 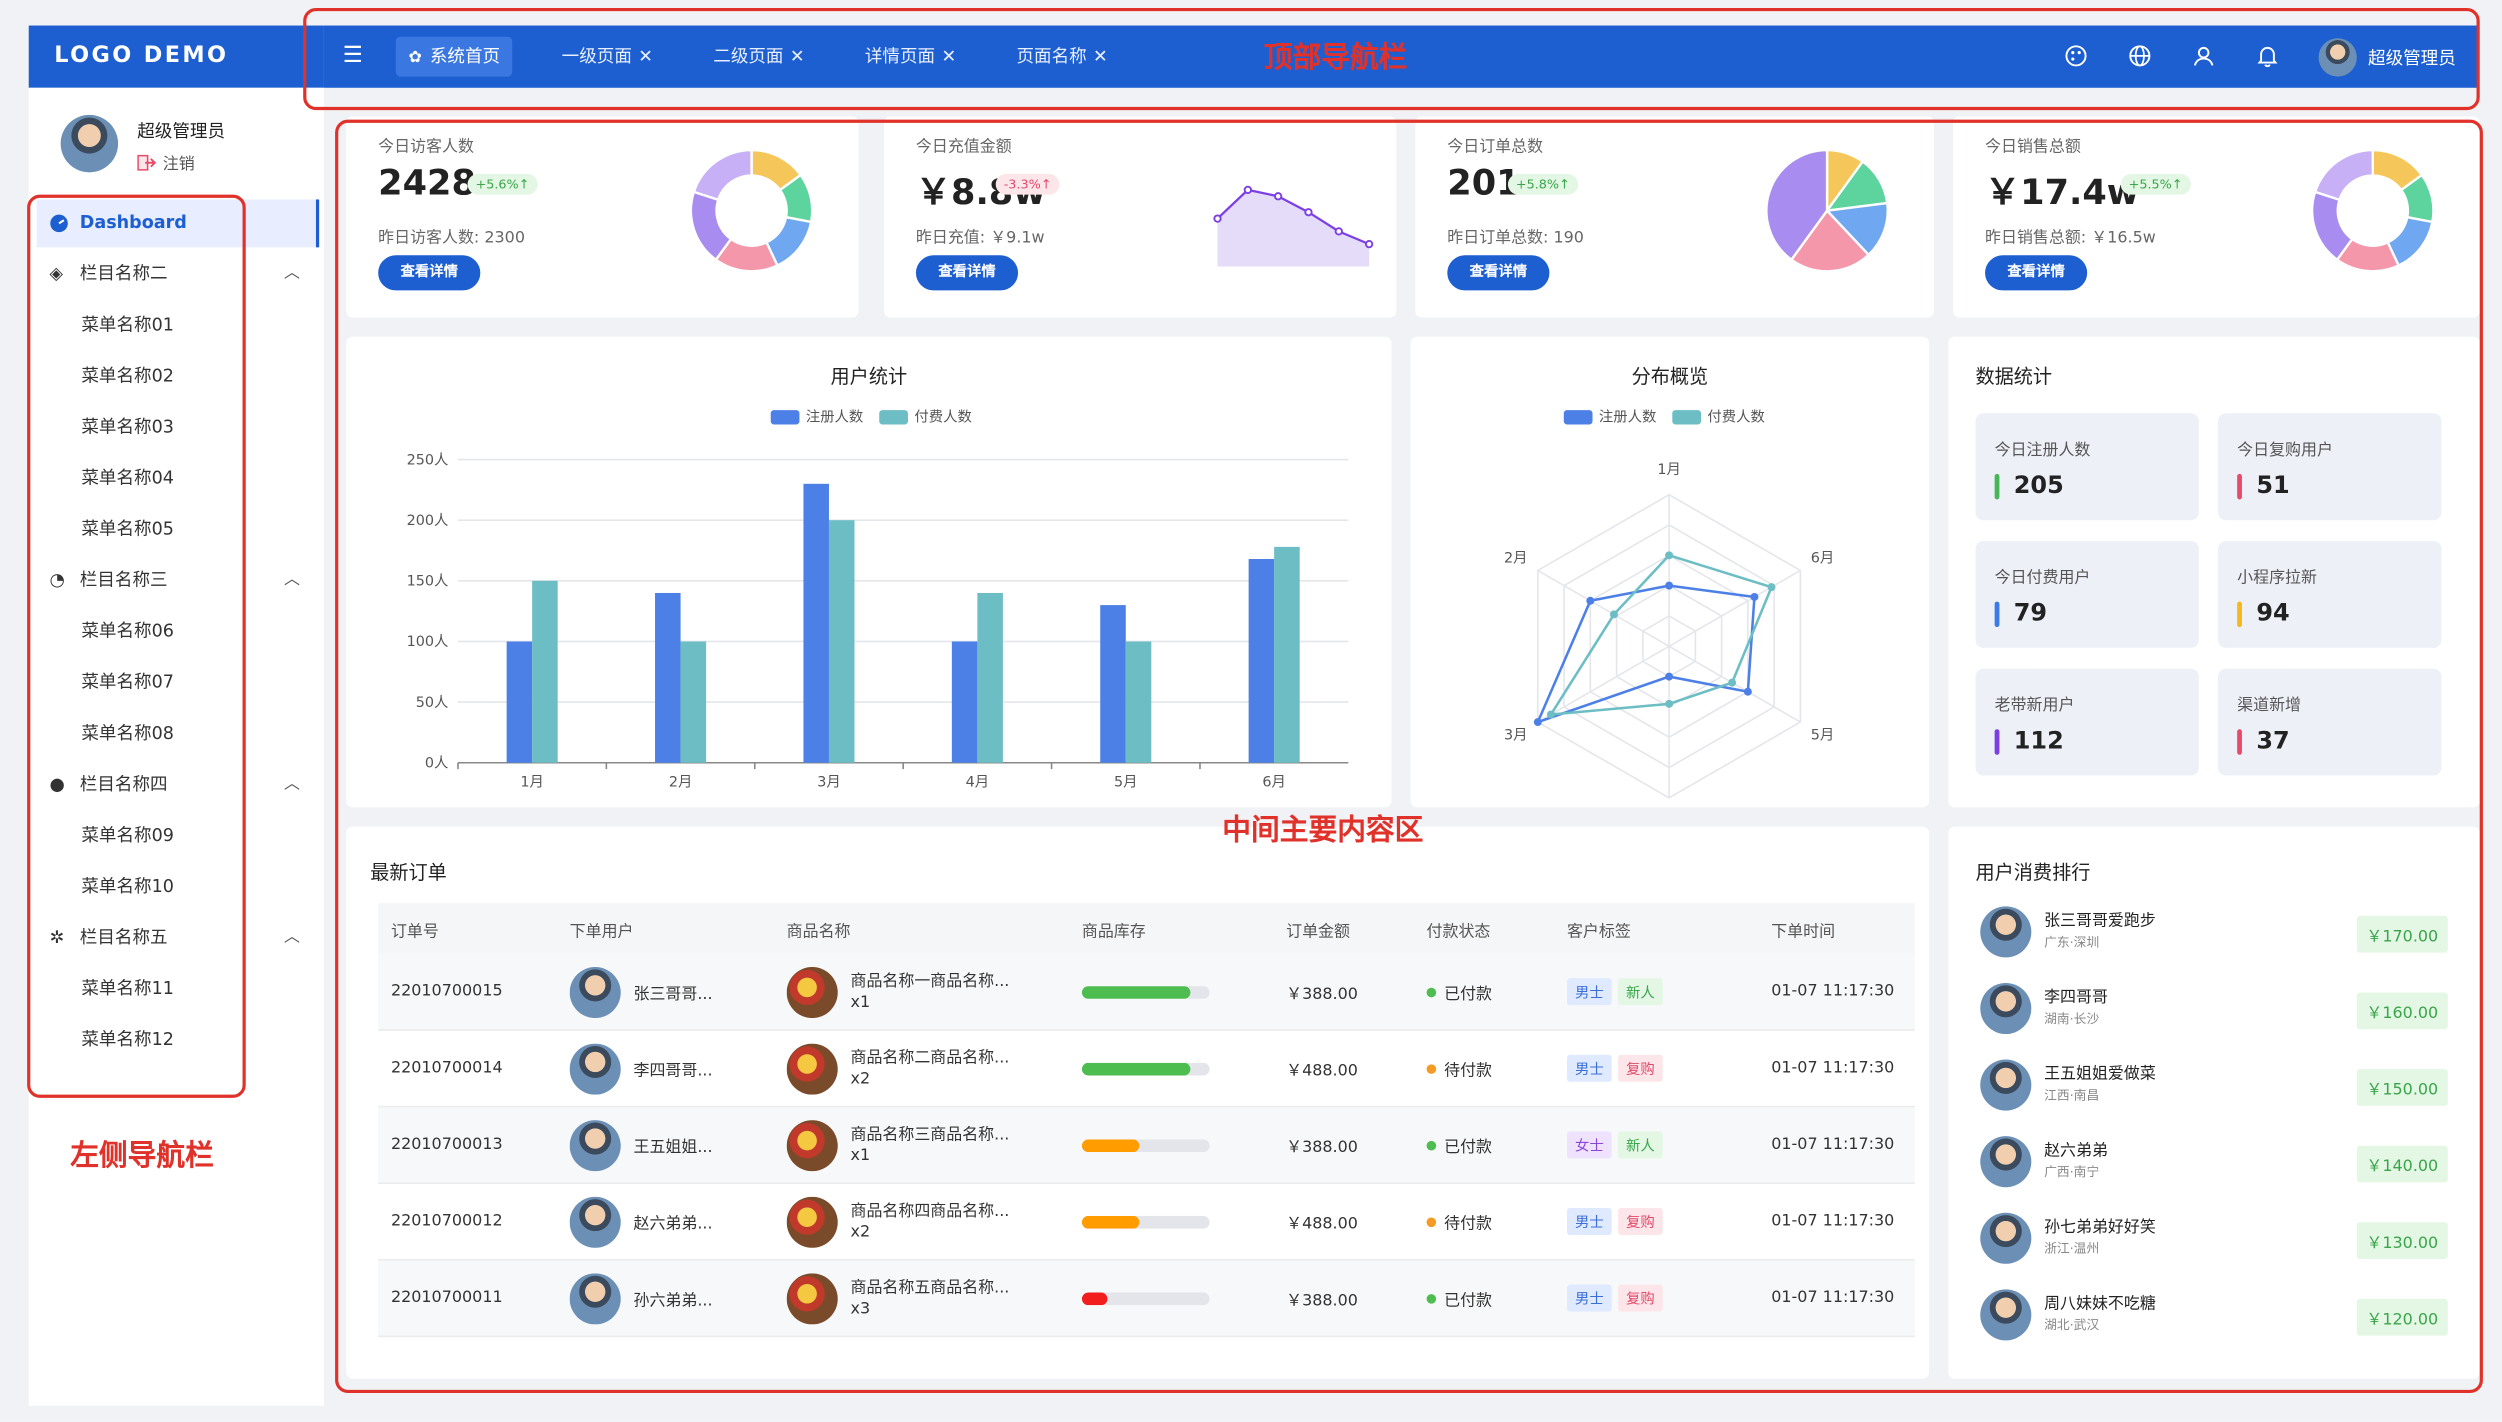 I want to click on stat-tile: 渠道新增 37, so click(x=2330, y=722).